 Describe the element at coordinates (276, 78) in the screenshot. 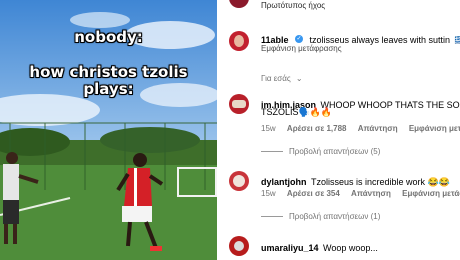

I see `sort-label: Για εσάς` at that location.